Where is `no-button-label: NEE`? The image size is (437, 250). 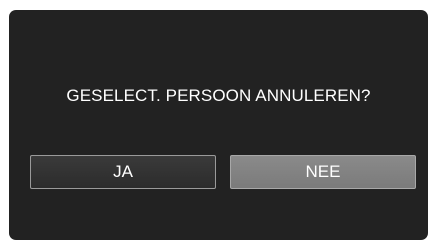
no-button-label: NEE is located at coordinates (323, 171).